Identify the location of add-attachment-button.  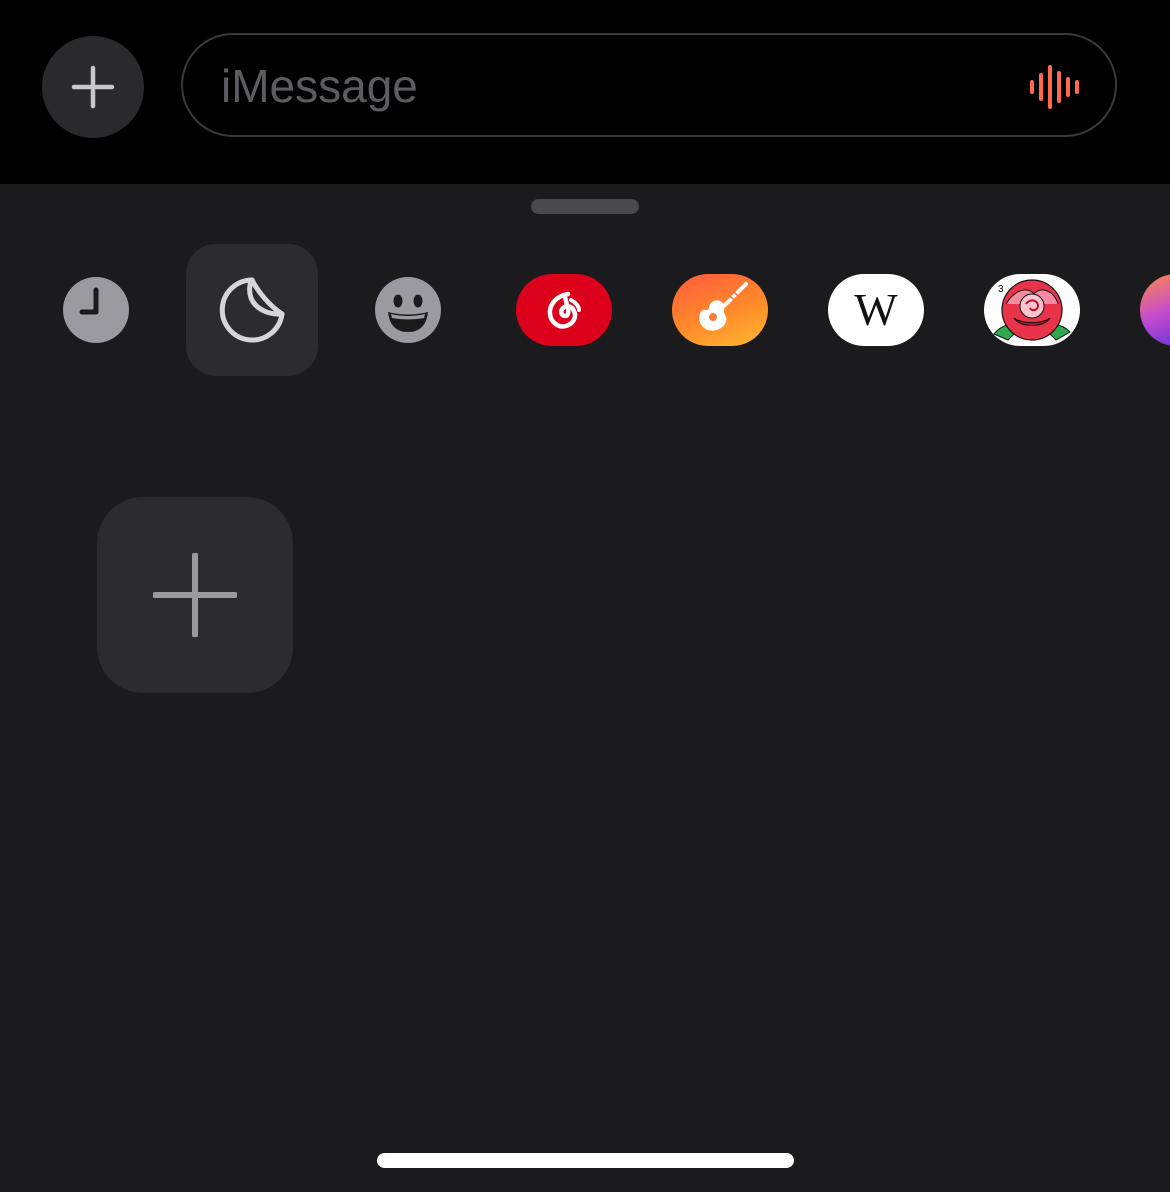
(93, 87).